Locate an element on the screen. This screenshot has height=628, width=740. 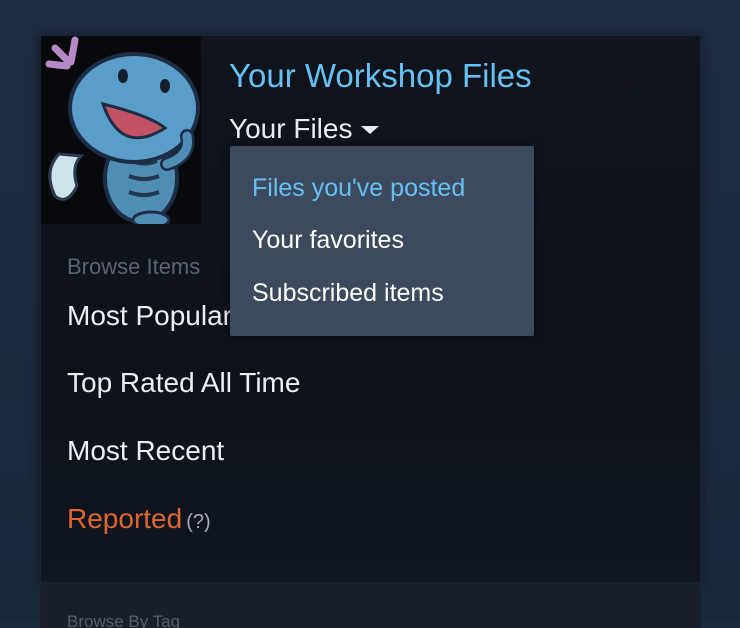
your-files-label: Your Files is located at coordinates (291, 128).